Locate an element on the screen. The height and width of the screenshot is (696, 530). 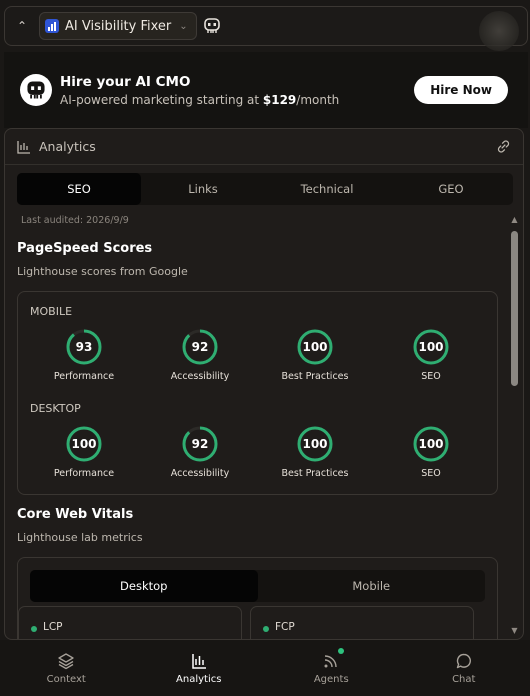
avatar is located at coordinates (499, 31).